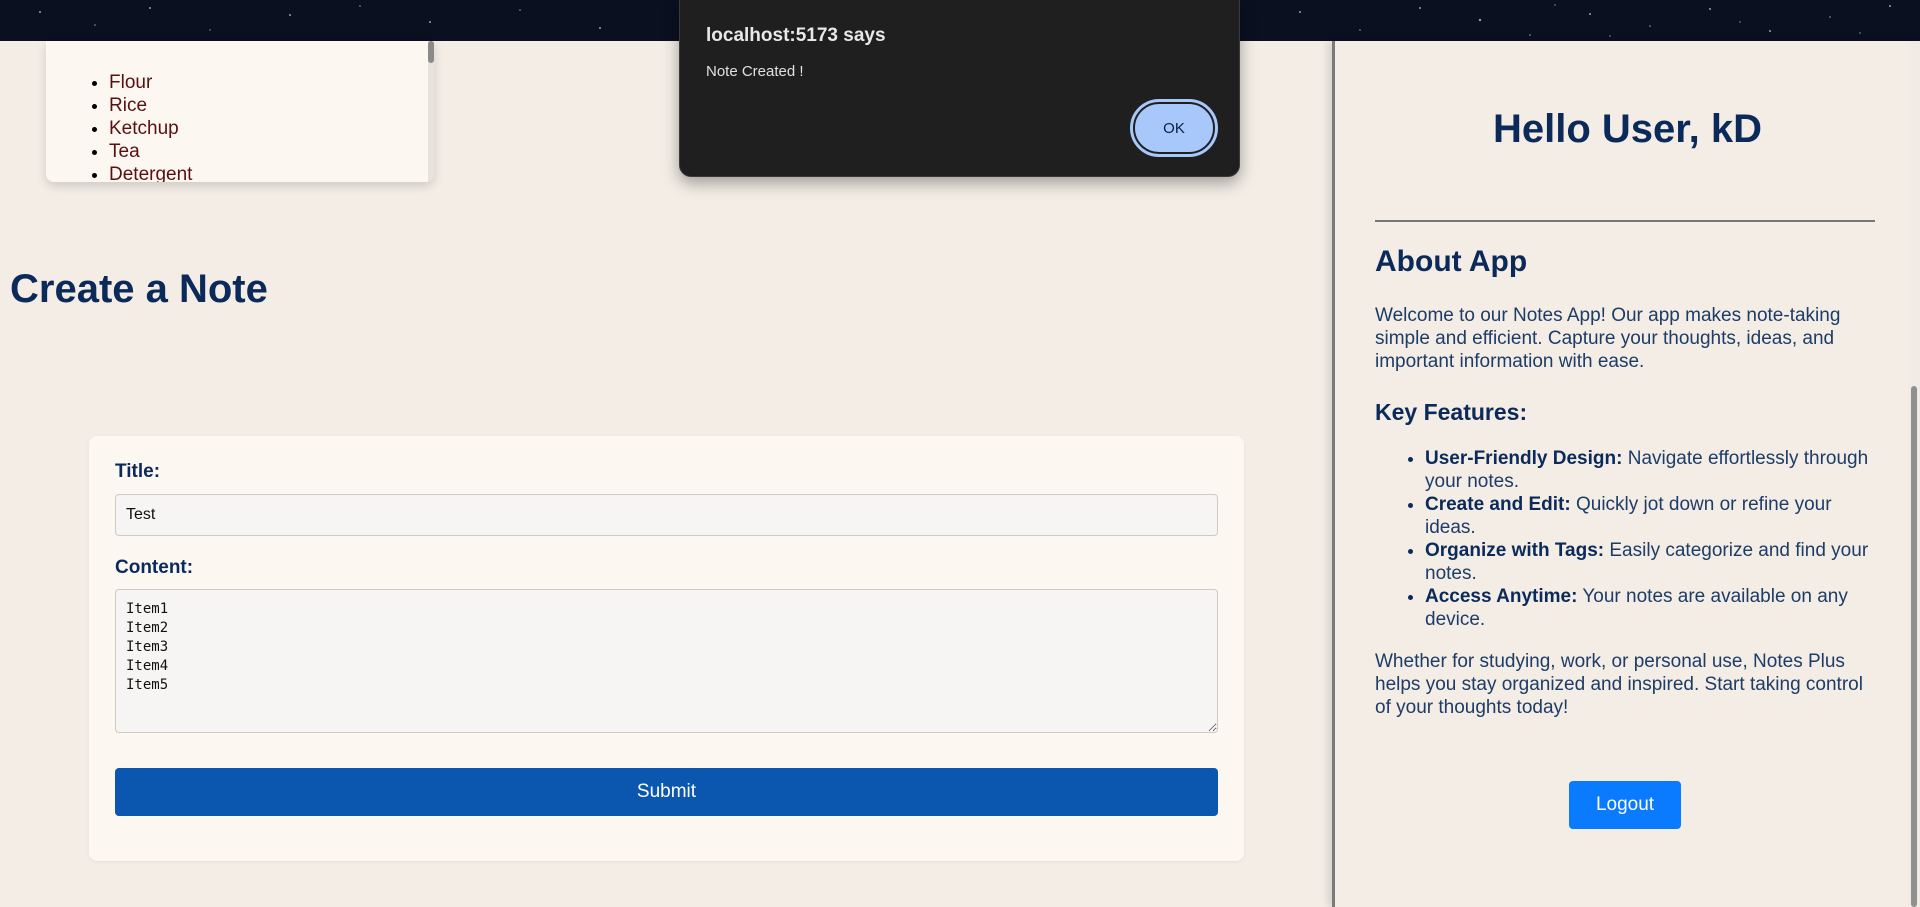 The height and width of the screenshot is (907, 1920). Describe the element at coordinates (1627, 129) in the screenshot. I see `user-greeting: Hello User, kD` at that location.